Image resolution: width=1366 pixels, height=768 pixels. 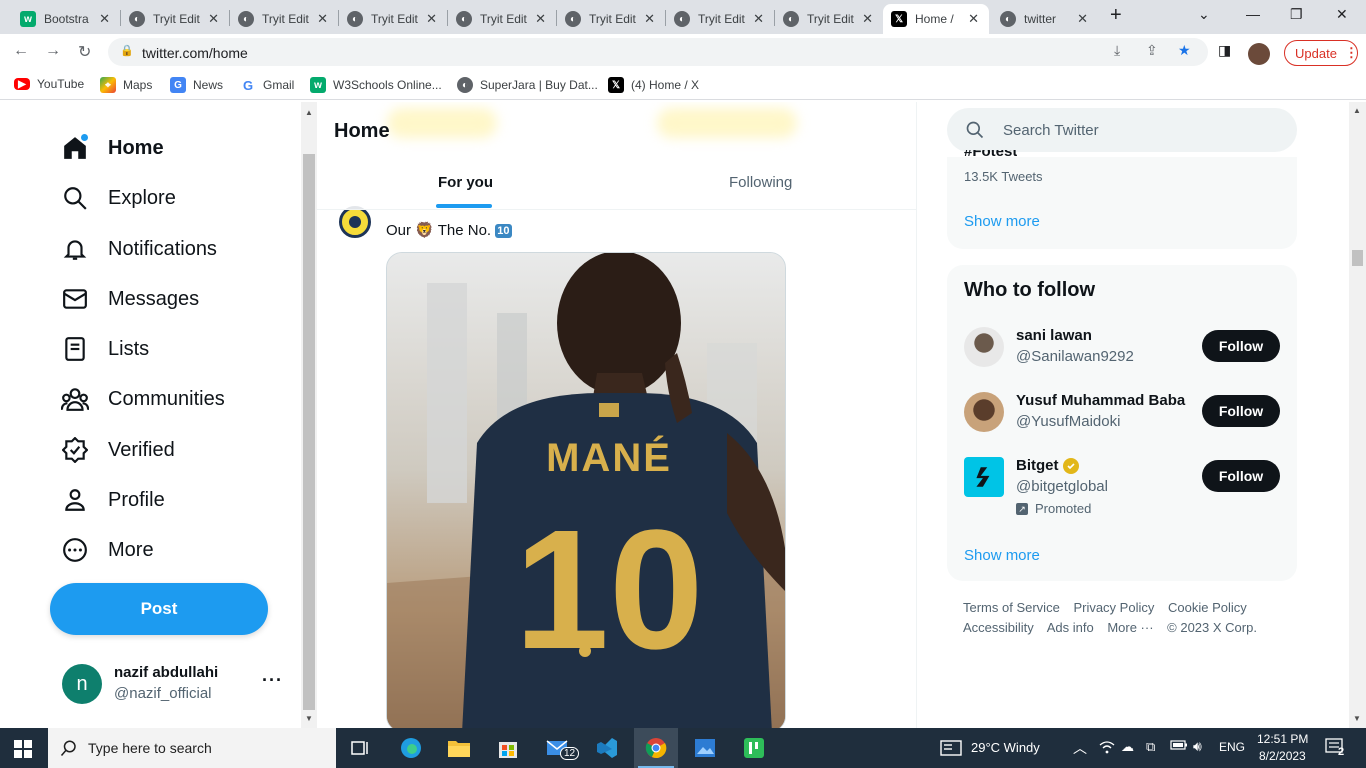 What do you see at coordinates (138, 249) in the screenshot?
I see `nav-notifications: Notifications` at bounding box center [138, 249].